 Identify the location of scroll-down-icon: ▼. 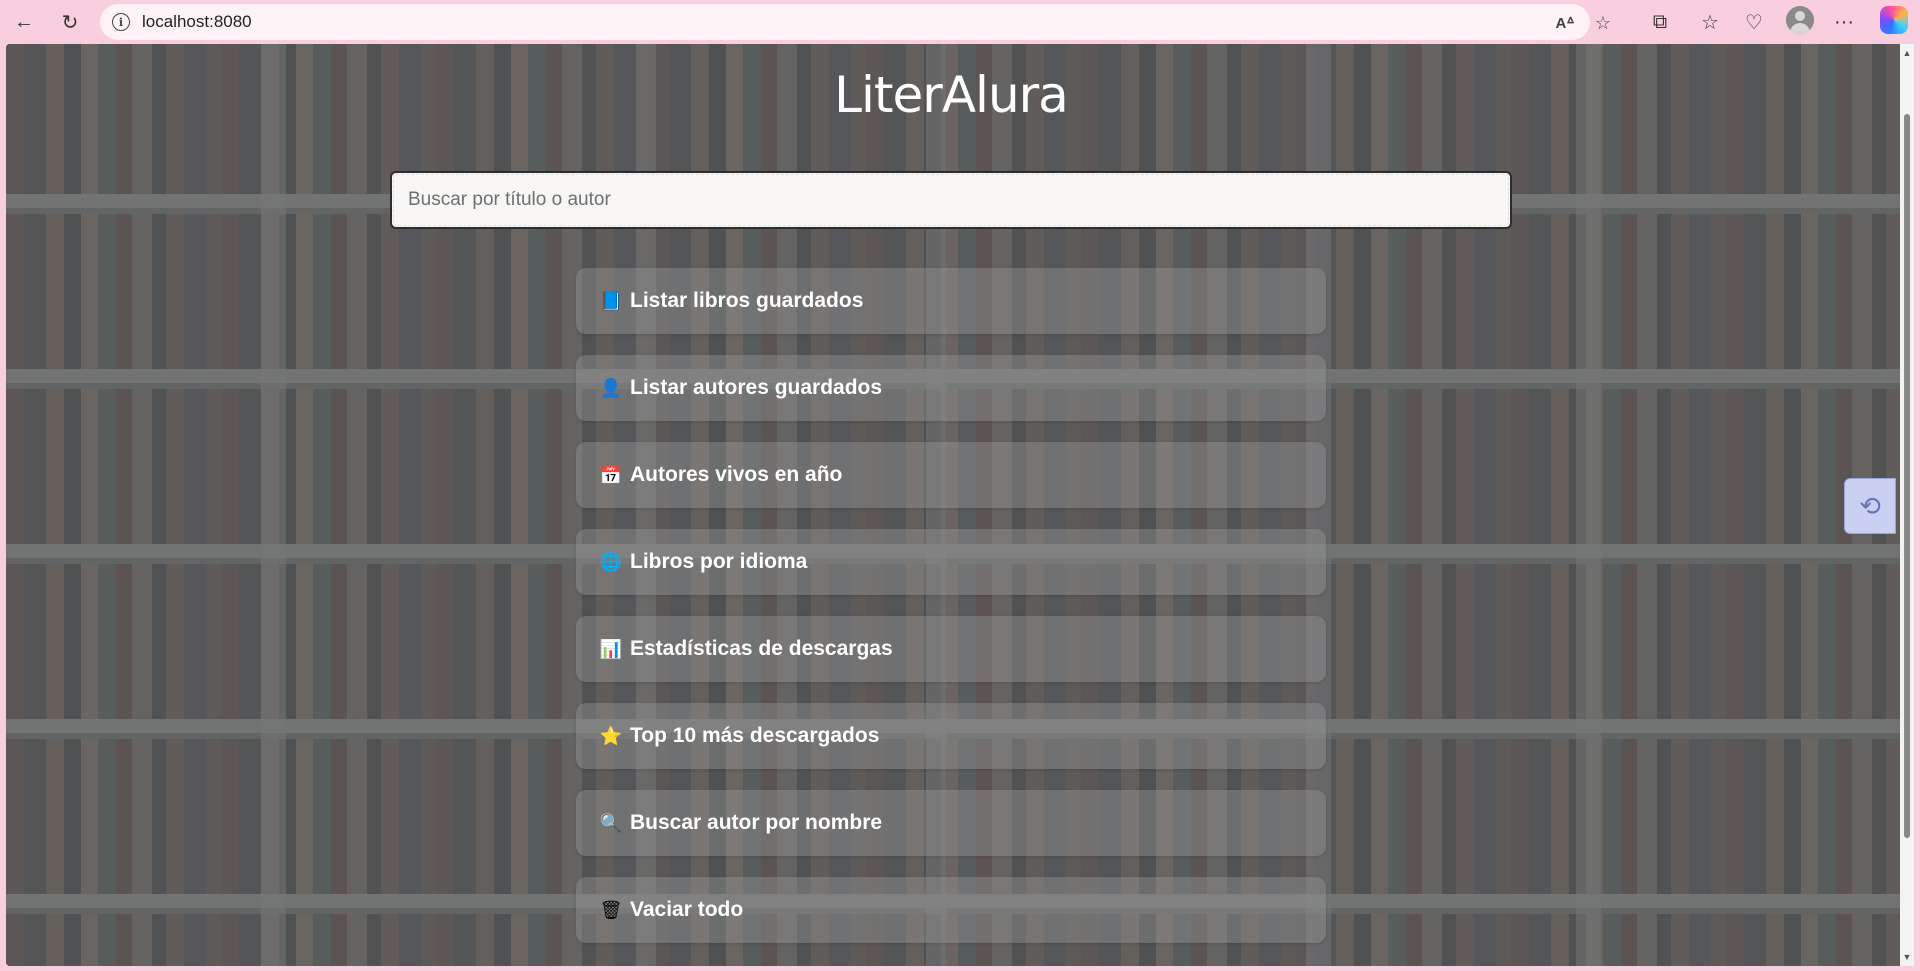
(1907, 957).